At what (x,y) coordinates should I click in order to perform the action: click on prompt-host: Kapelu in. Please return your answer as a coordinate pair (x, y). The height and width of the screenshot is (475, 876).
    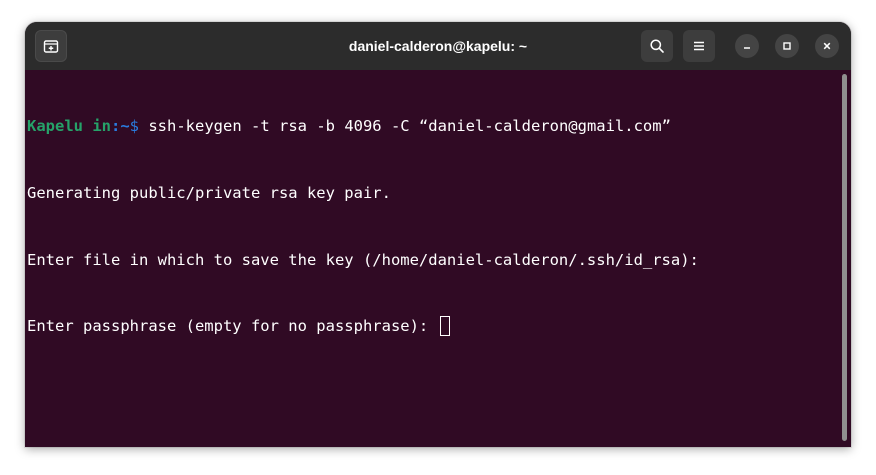
    Looking at the image, I should click on (69, 126).